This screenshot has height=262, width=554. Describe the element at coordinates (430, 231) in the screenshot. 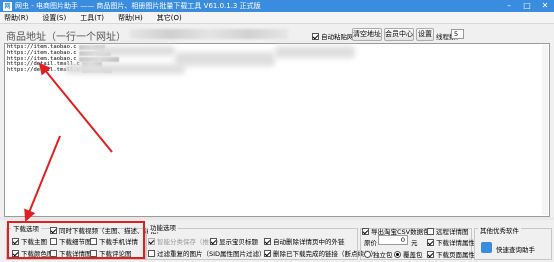

I see `remote-detail-checkbox` at that location.